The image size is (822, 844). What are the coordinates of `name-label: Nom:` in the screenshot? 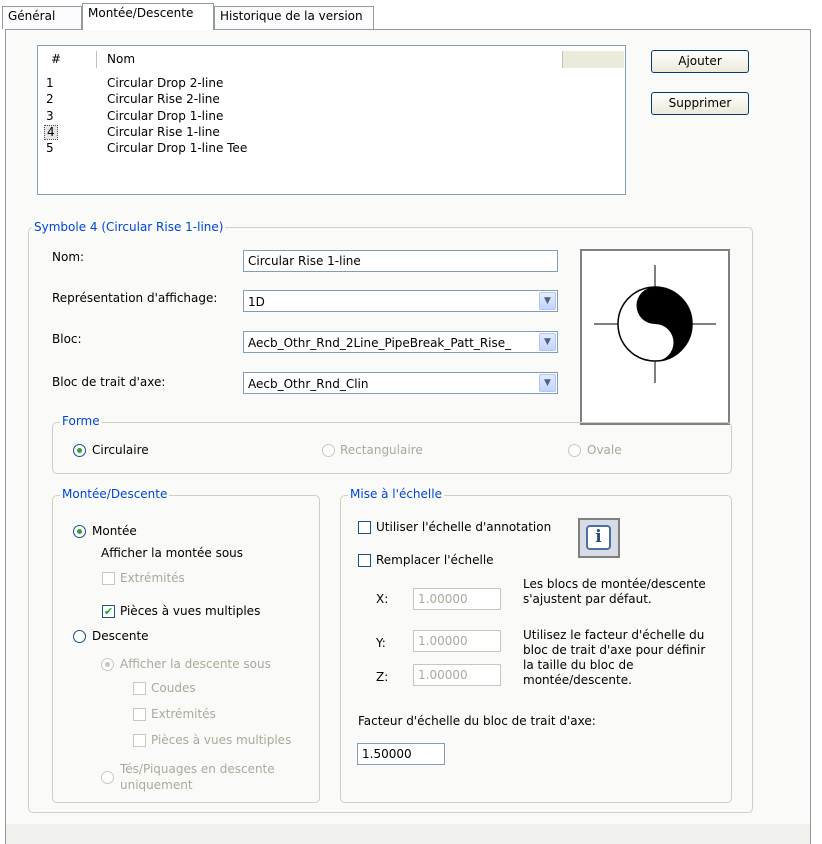 It's located at (68, 257).